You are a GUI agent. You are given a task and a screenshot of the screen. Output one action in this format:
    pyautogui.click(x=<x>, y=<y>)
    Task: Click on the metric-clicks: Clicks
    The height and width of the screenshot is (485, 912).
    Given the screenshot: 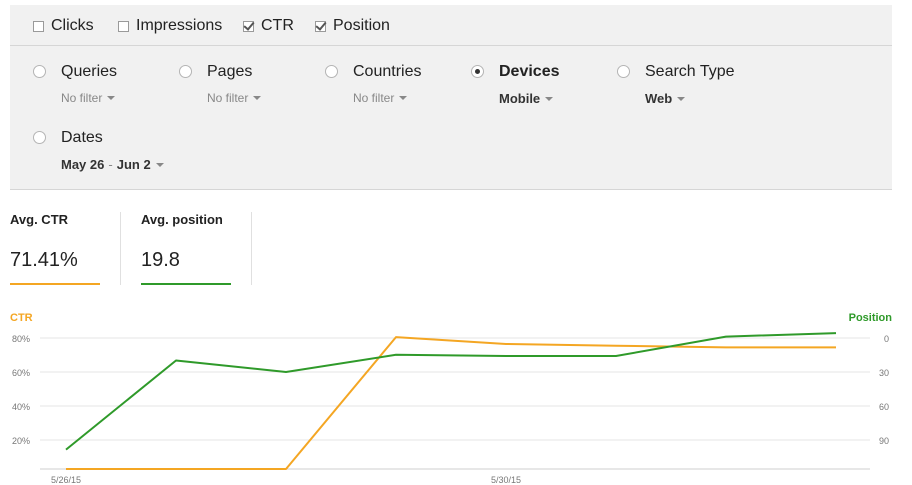 What is the action you would take?
    pyautogui.click(x=63, y=26)
    